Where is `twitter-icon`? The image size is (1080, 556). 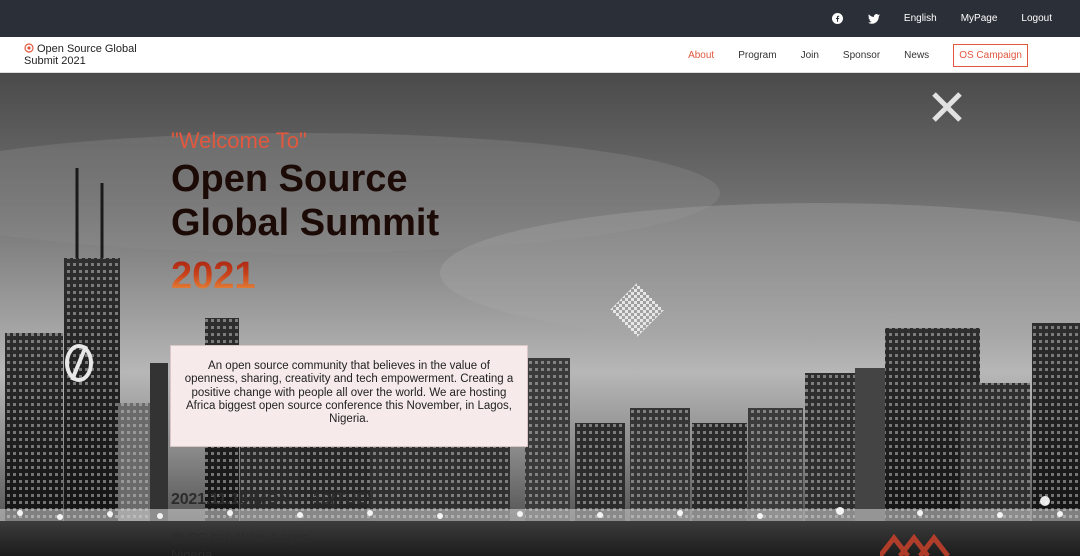
twitter-icon is located at coordinates (873, 19).